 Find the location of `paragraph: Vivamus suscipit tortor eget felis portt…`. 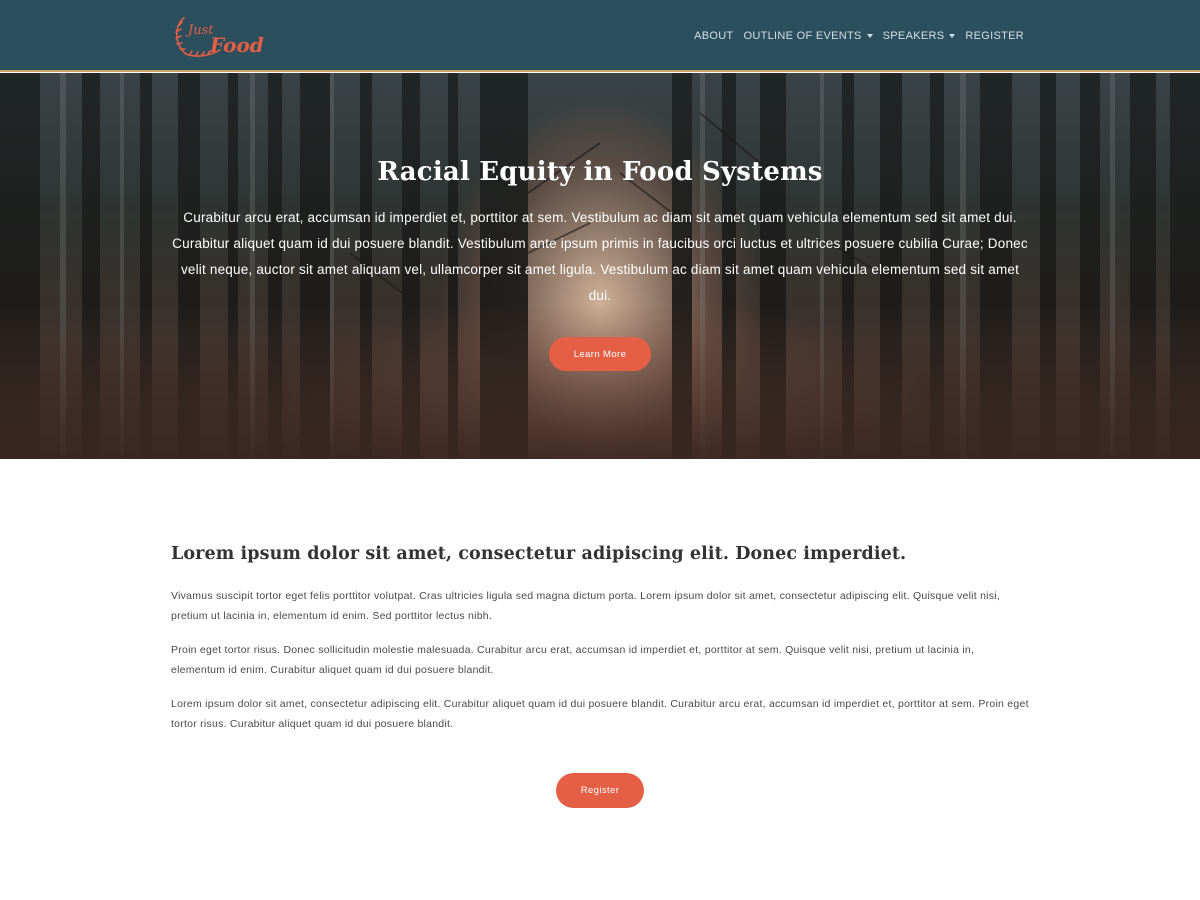

paragraph: Vivamus suscipit tortor eget felis portt… is located at coordinates (585, 606).